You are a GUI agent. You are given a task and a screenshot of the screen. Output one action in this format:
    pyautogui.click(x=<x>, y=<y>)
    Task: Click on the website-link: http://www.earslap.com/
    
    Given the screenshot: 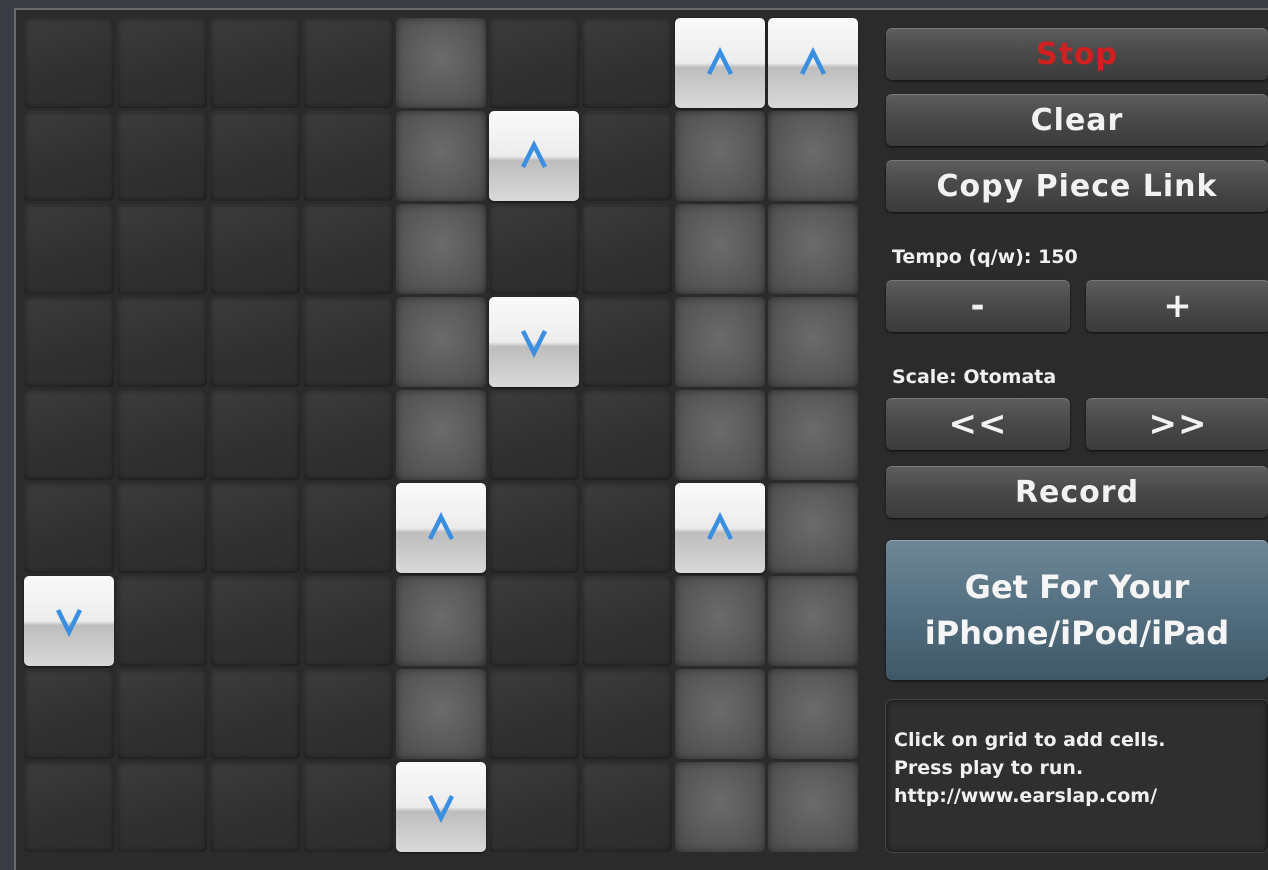 What is the action you would take?
    pyautogui.click(x=1081, y=796)
    